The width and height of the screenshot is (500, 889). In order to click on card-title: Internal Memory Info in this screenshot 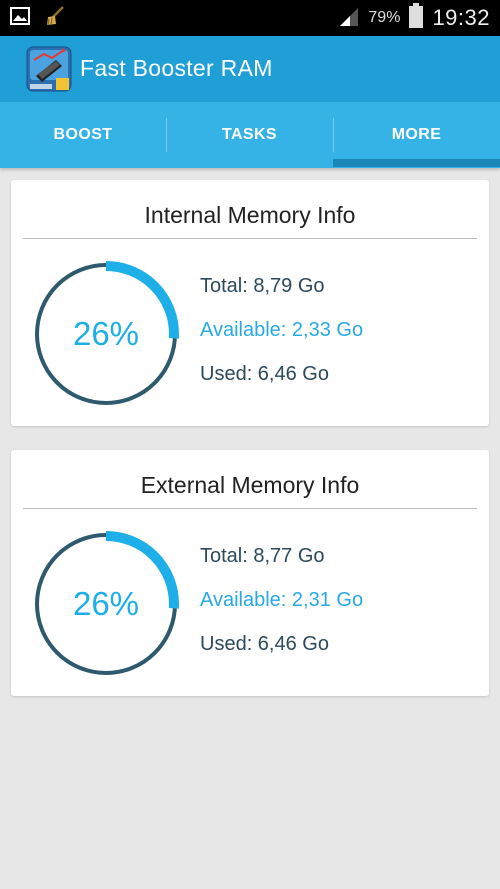, I will do `click(250, 215)`.